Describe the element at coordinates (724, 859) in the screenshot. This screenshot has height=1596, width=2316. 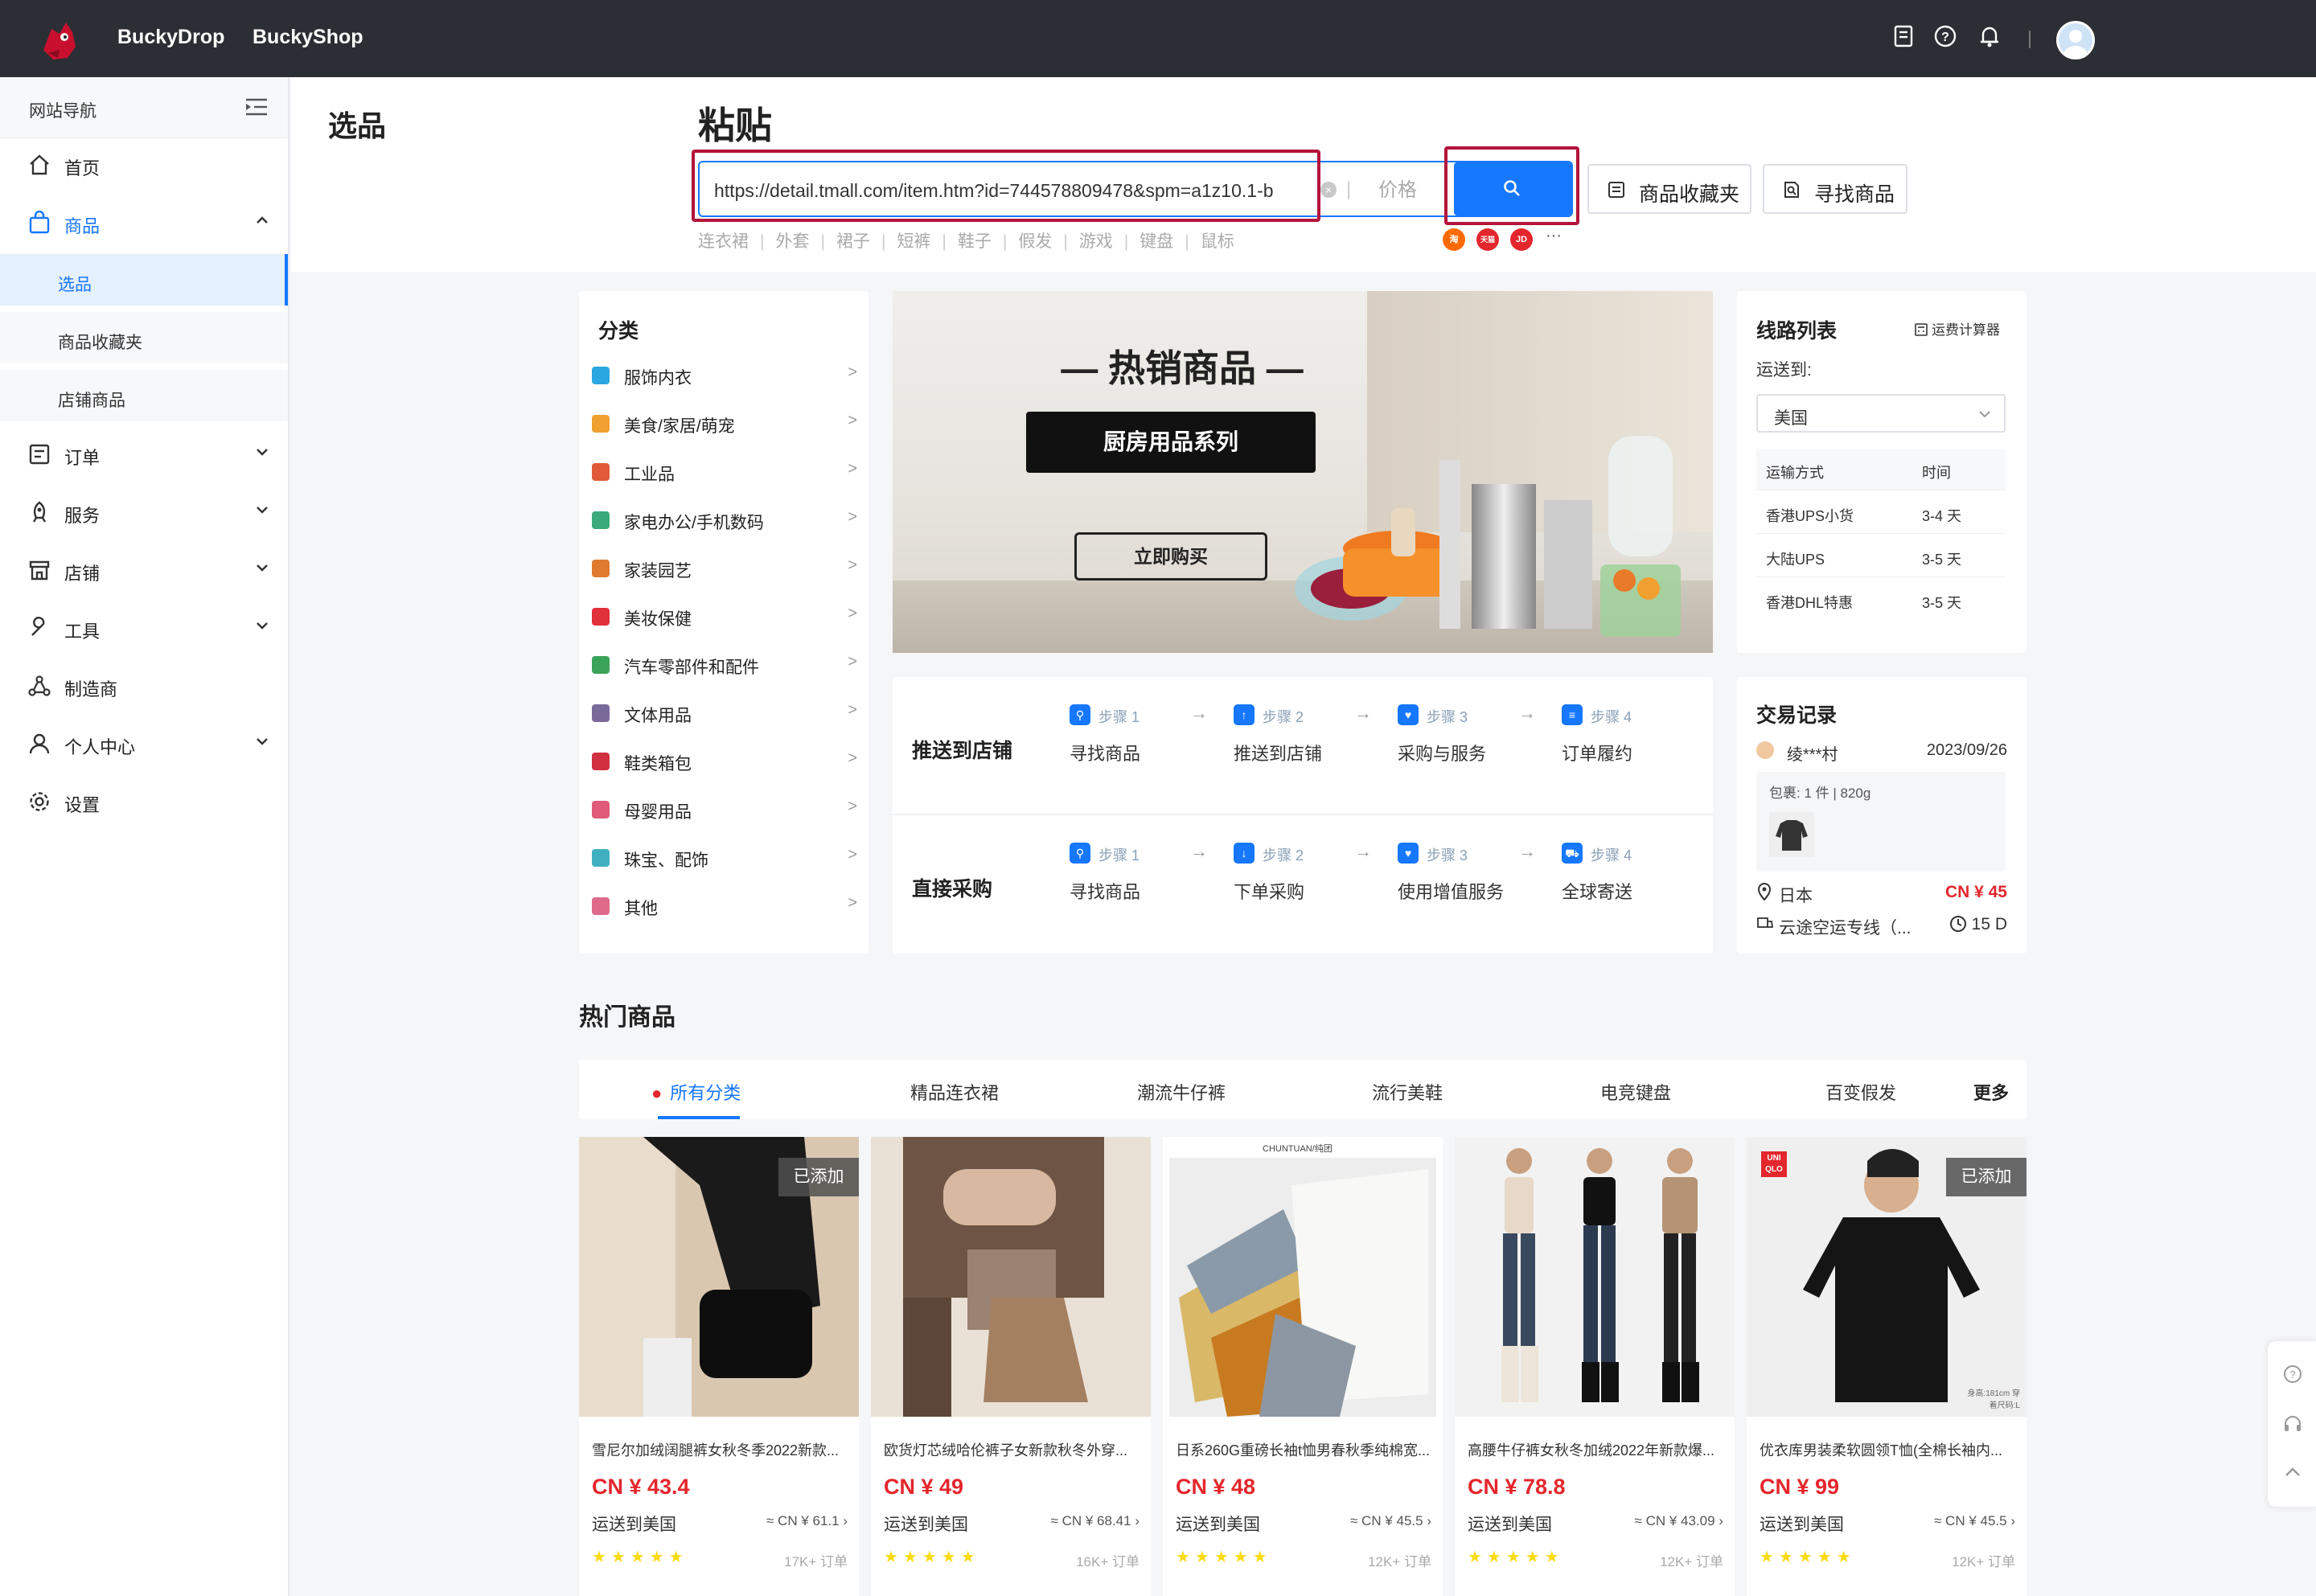
I see `category-item: 珠宝、配饰 >` at that location.